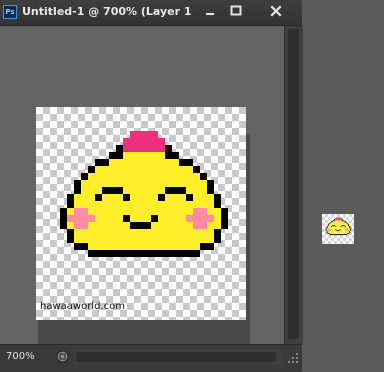  I want to click on horizontal-scrollbar, so click(178, 357).